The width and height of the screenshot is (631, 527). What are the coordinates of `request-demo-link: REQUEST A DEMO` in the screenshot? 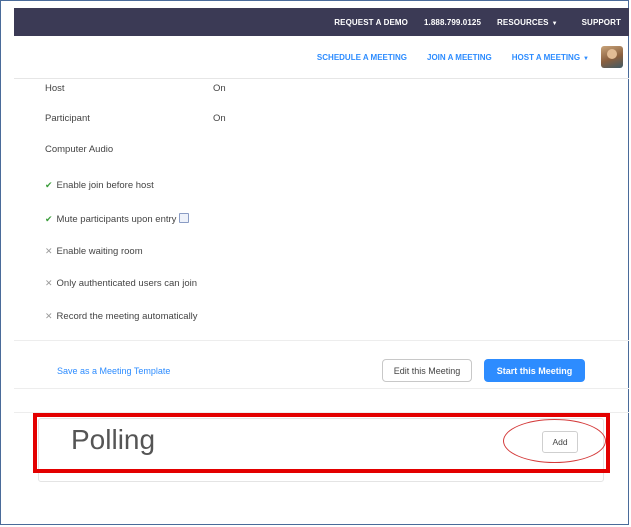 It's located at (371, 22).